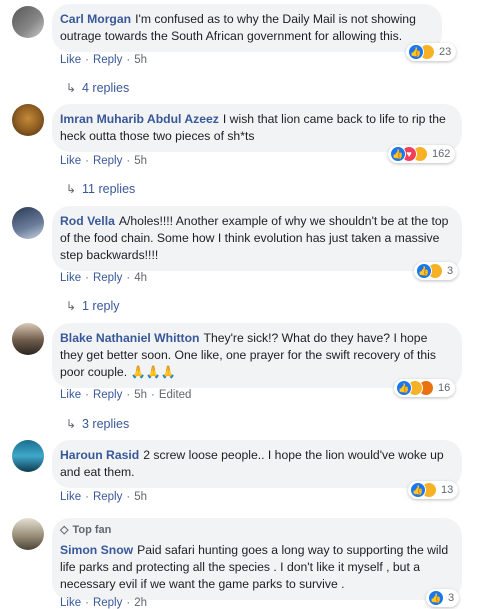 Image resolution: width=498 pixels, height=609 pixels. Describe the element at coordinates (431, 52) in the screenshot. I see `reactions-summary: 👍 23` at that location.